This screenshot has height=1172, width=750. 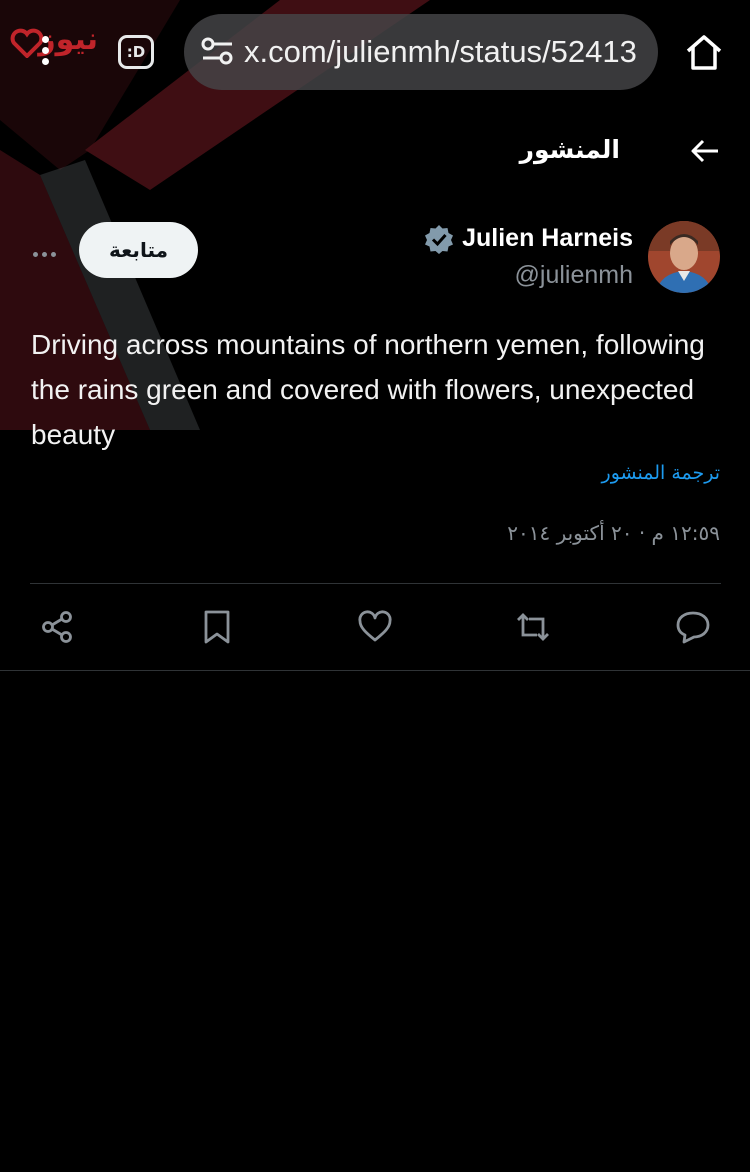 What do you see at coordinates (547, 238) in the screenshot?
I see `author-name: Julien Harneis` at bounding box center [547, 238].